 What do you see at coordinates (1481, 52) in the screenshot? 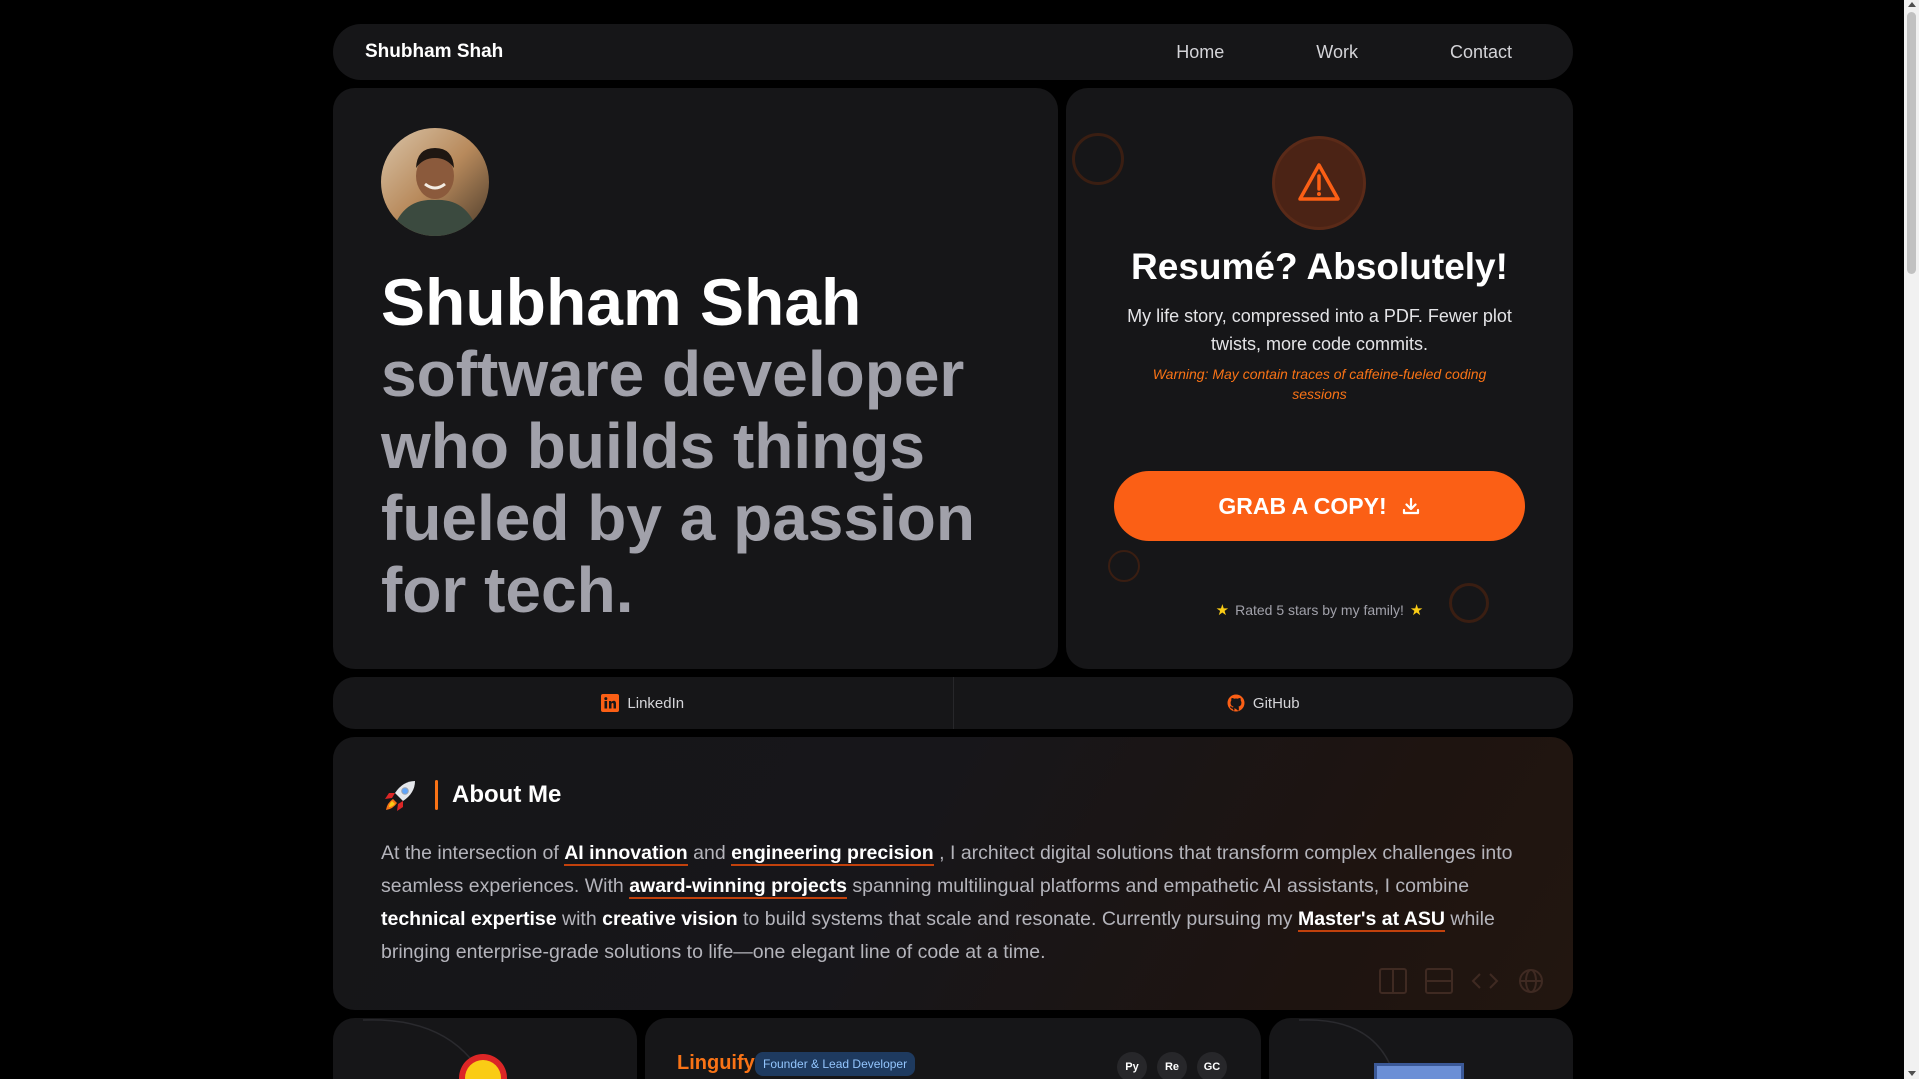
I see `nav-contact-link: Contact` at bounding box center [1481, 52].